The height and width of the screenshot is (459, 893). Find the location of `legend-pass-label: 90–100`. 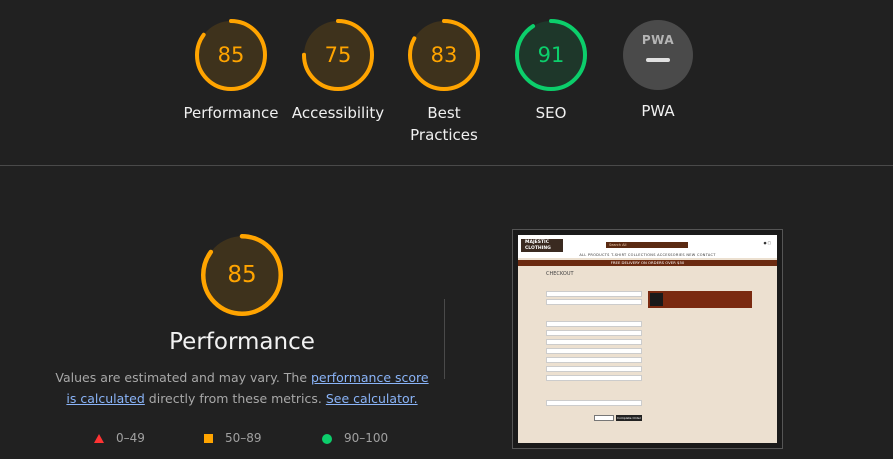

legend-pass-label: 90–100 is located at coordinates (366, 438).